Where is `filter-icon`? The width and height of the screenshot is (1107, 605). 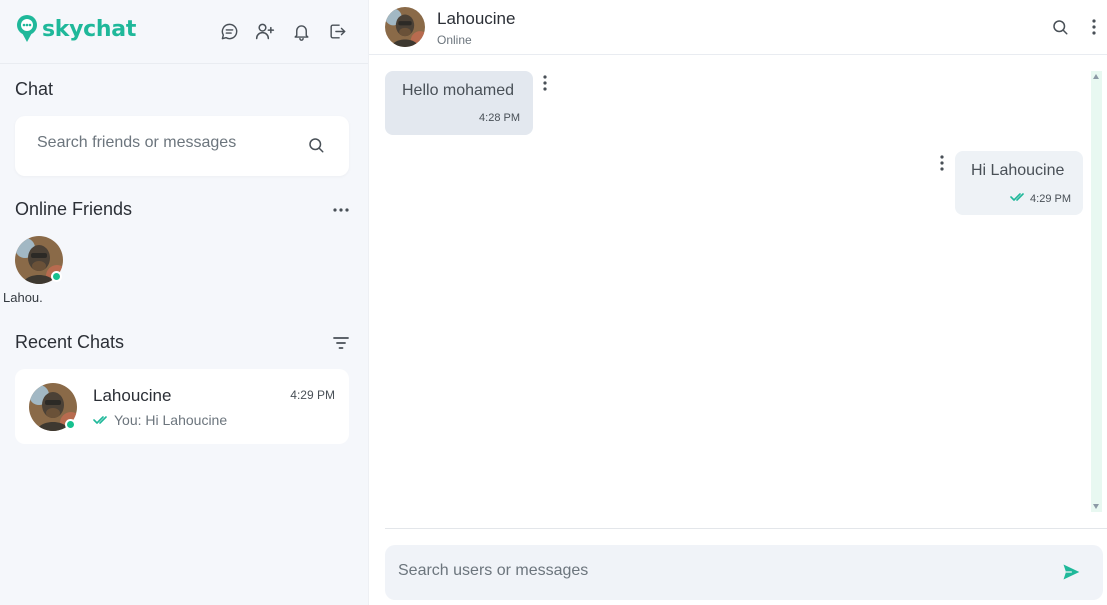
filter-icon is located at coordinates (341, 343).